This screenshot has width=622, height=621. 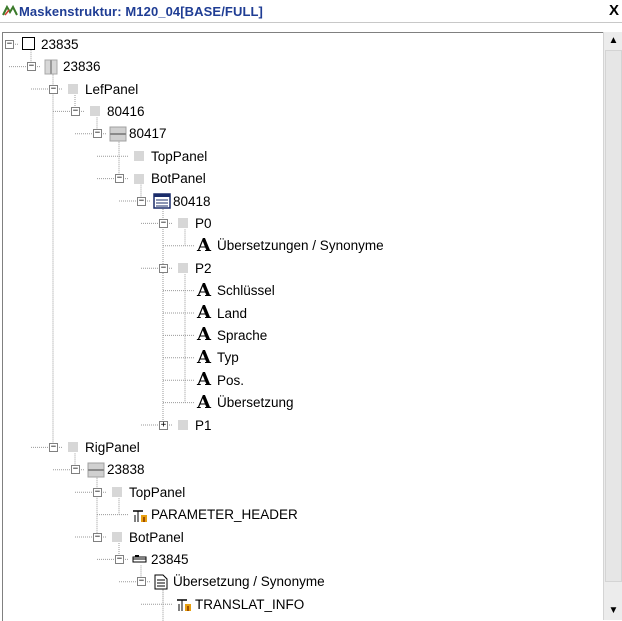 I want to click on tree-node: A Übersetzung, so click(x=245, y=403).